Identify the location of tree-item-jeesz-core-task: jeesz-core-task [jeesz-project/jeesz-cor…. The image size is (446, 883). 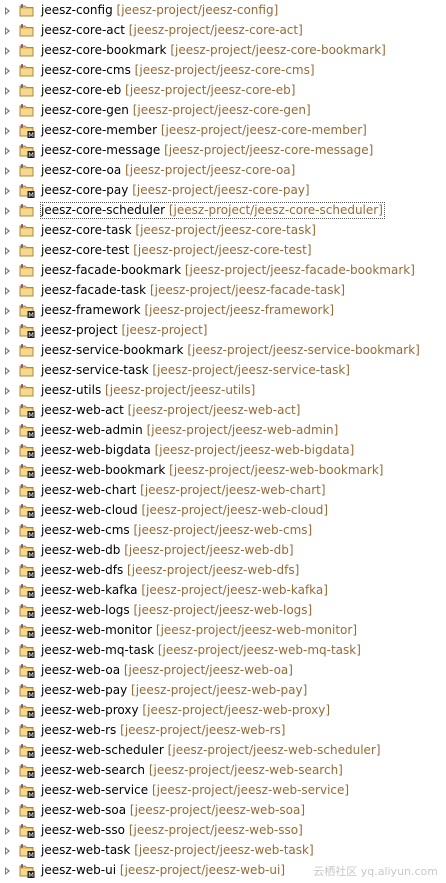
(223, 231).